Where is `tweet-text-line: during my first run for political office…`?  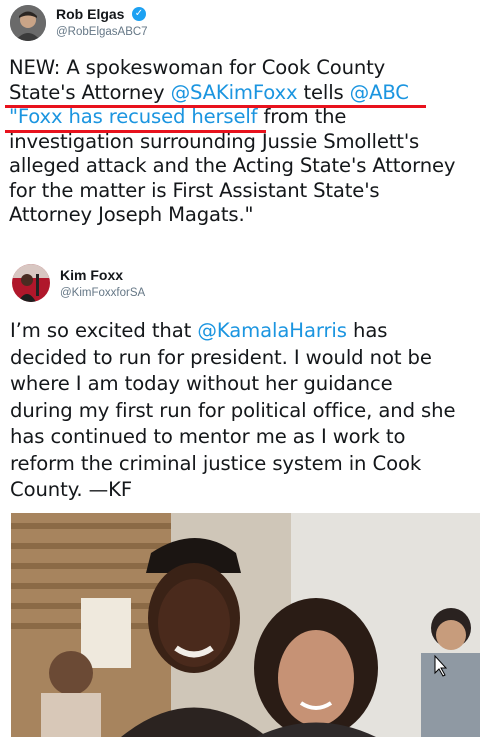 tweet-text-line: during my first run for political office… is located at coordinates (233, 410).